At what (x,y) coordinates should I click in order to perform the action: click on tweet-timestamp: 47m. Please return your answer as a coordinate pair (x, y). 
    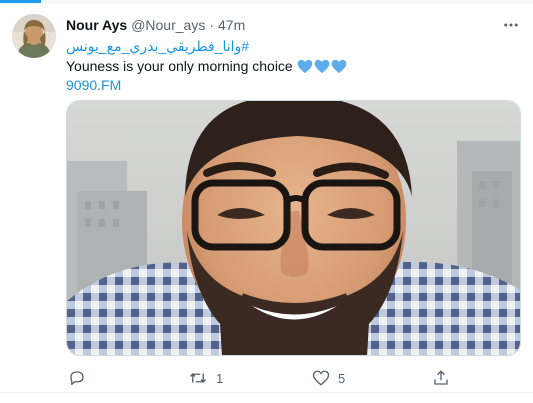
    Looking at the image, I should click on (231, 25).